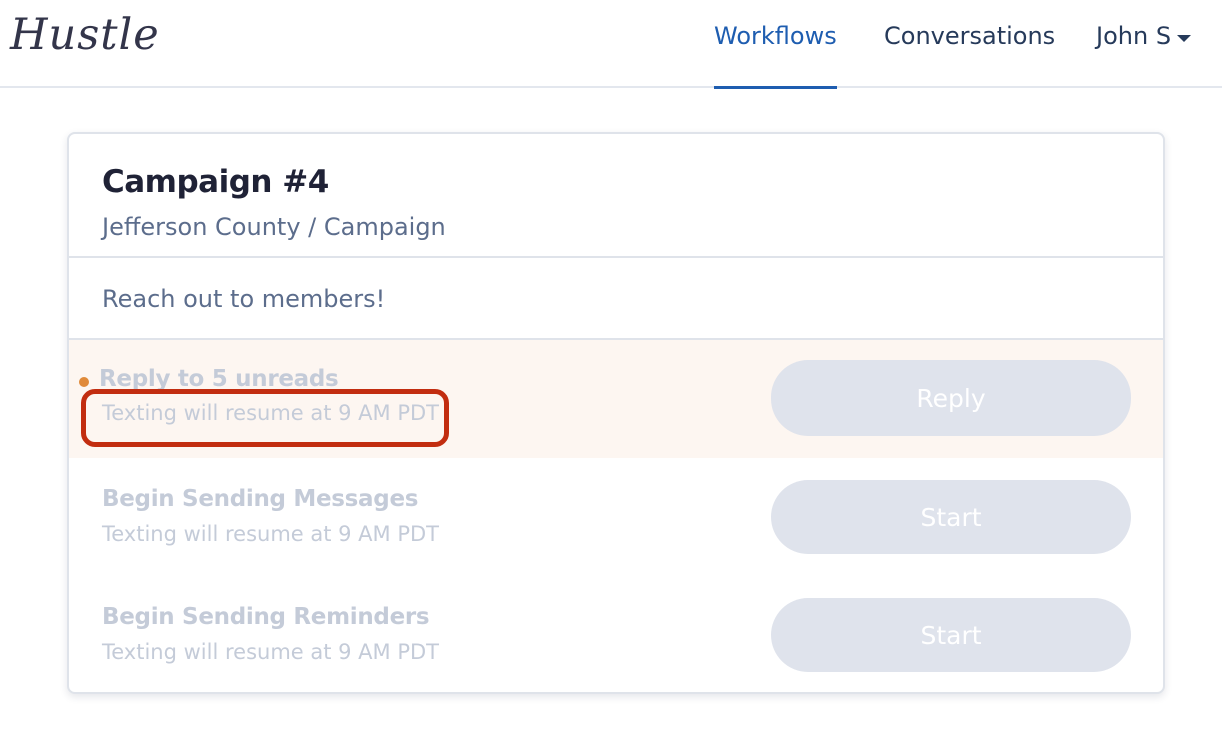 The image size is (1222, 748). Describe the element at coordinates (611, 44) in the screenshot. I see `top-navigation-bar: Hustle Workflows Conversations John S` at that location.